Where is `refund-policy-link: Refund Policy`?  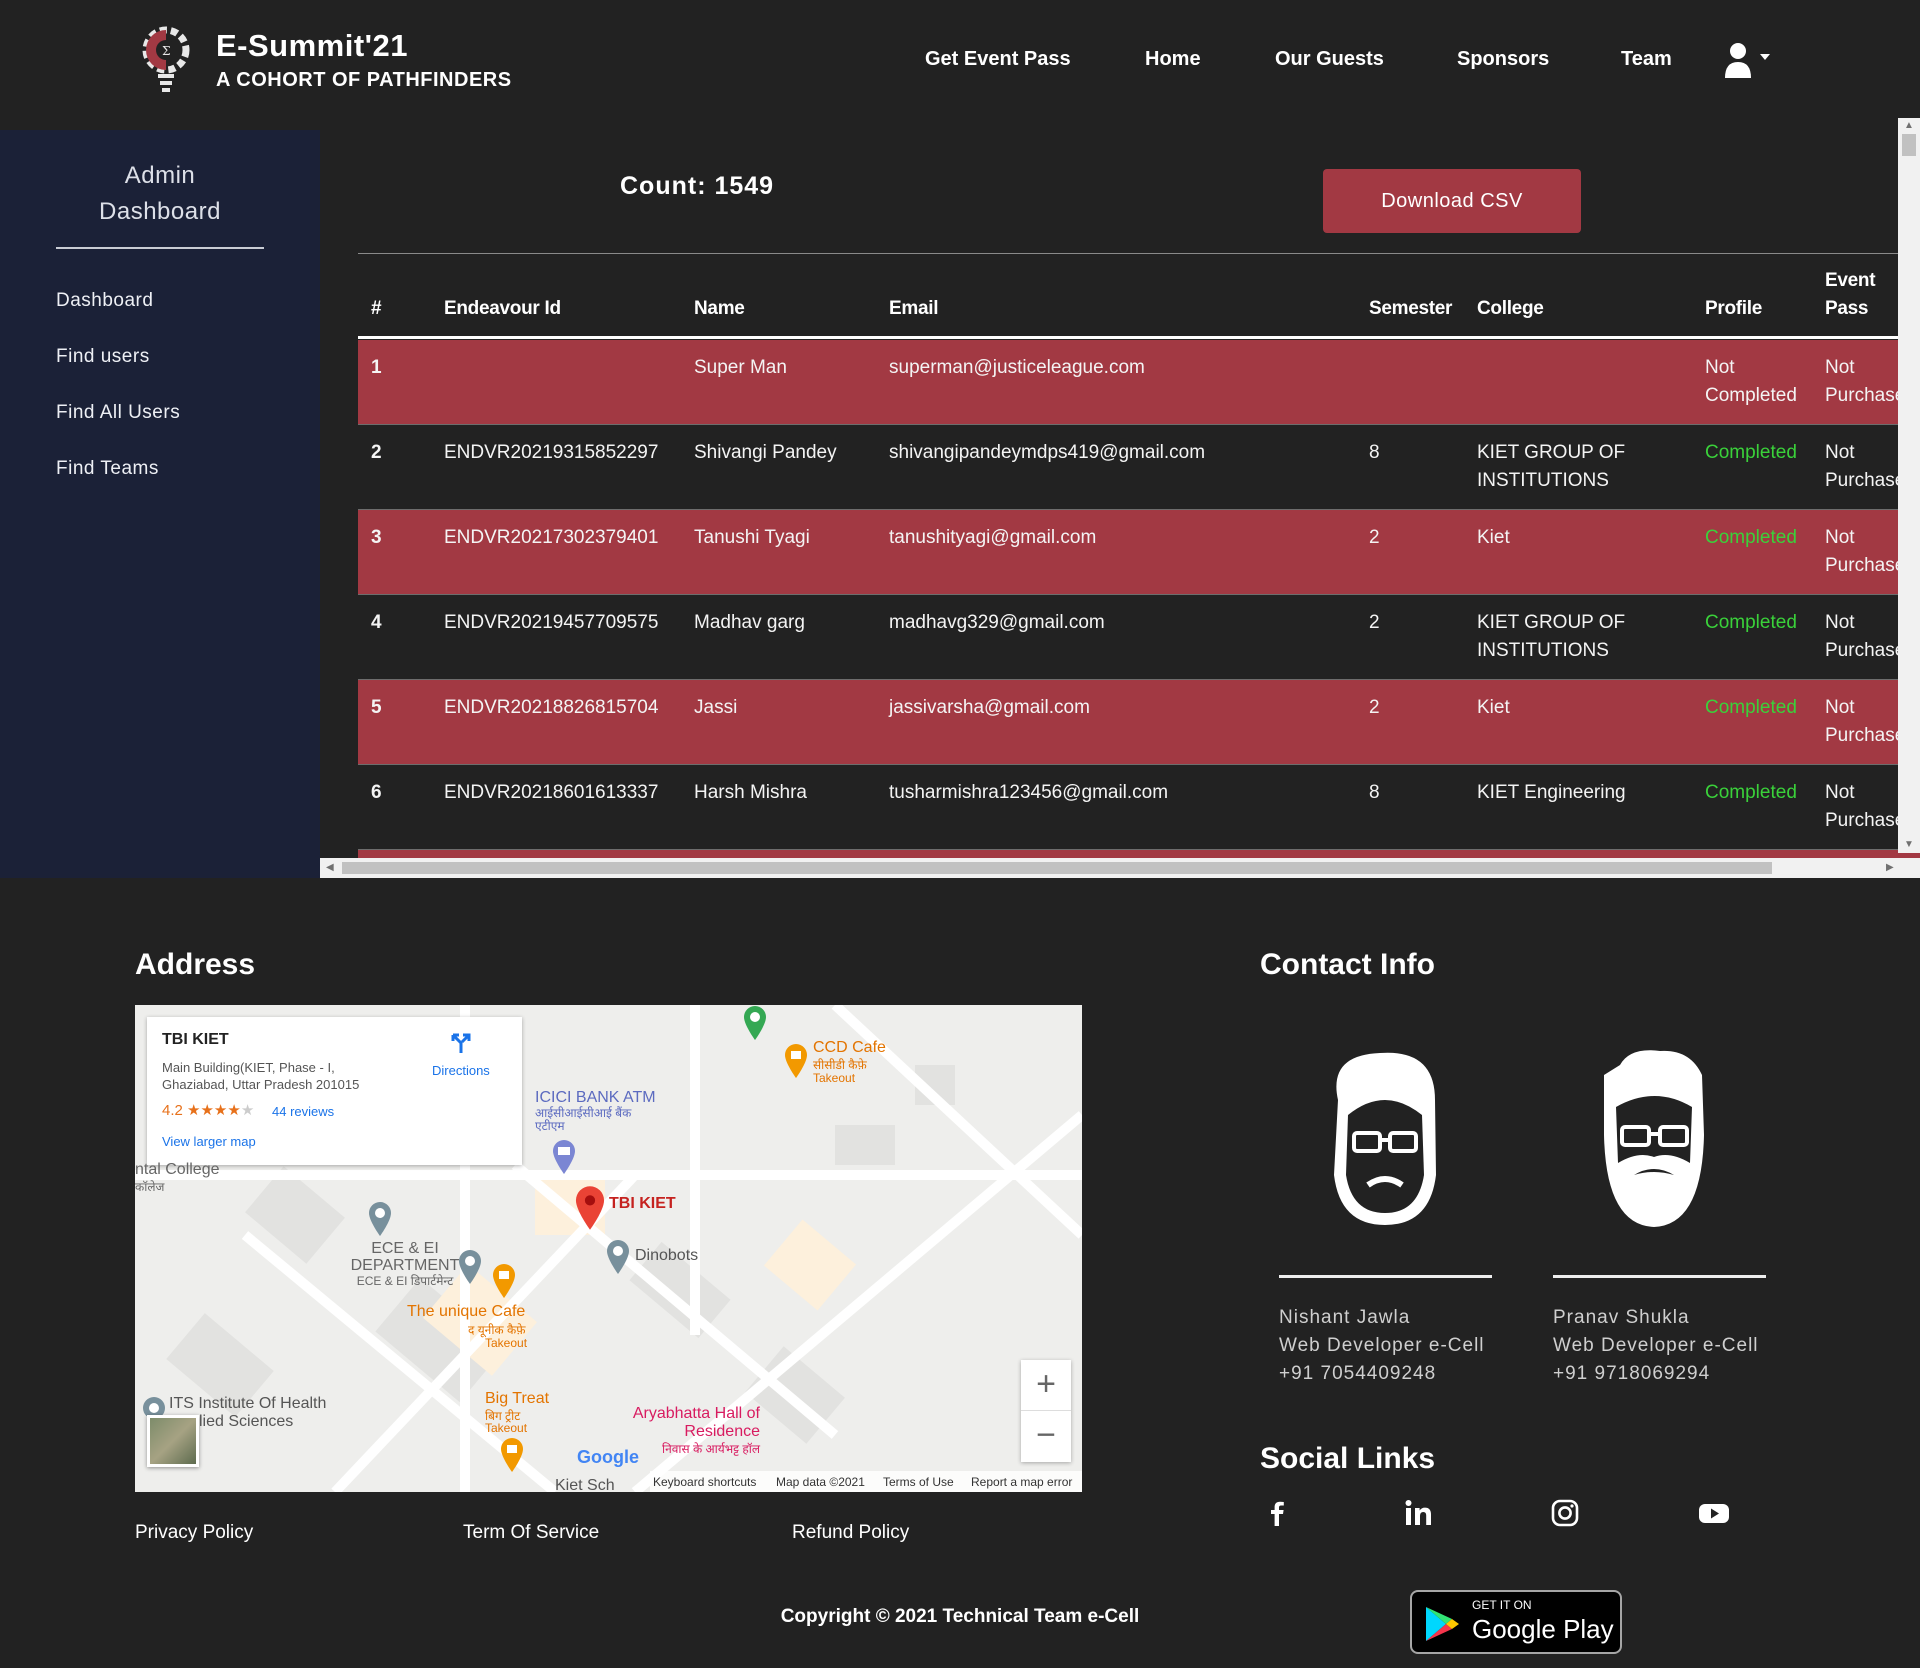 refund-policy-link: Refund Policy is located at coordinates (850, 1533).